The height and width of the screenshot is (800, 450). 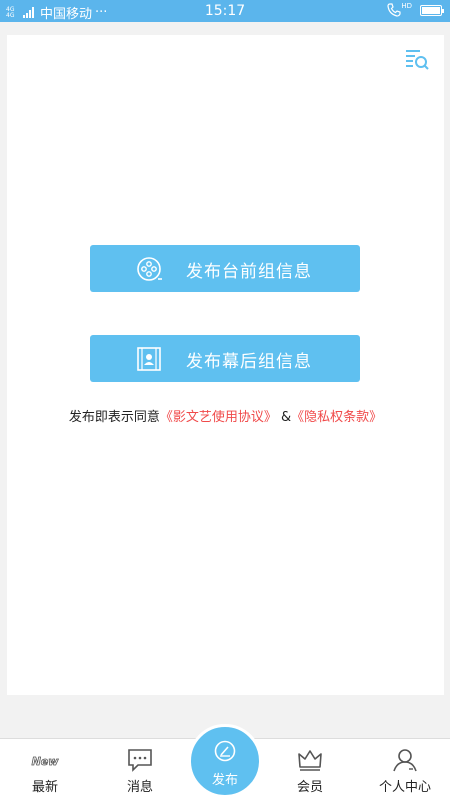 What do you see at coordinates (225, 751) in the screenshot?
I see `pencil-circle-icon` at bounding box center [225, 751].